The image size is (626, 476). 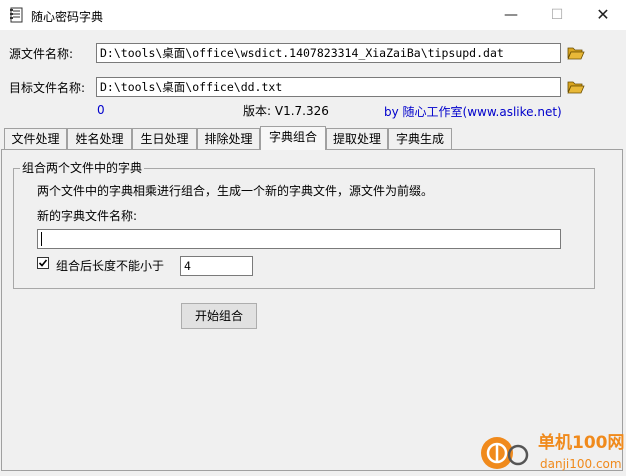 I want to click on target-file-label: 目标文件名称:, so click(x=47, y=88).